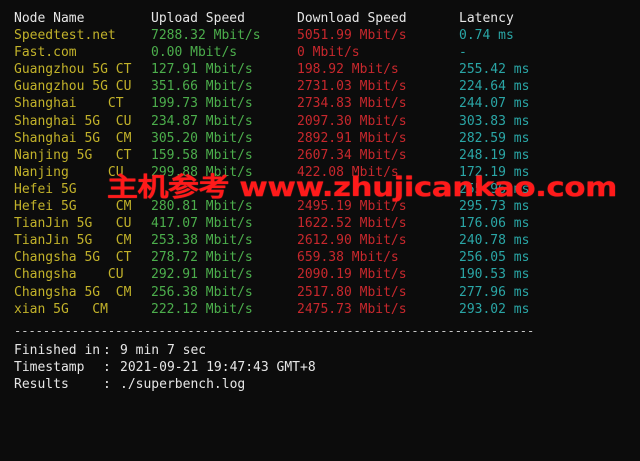 This screenshot has height=461, width=640. Describe the element at coordinates (163, 350) in the screenshot. I see `summary-value-finished: 9 min 7 sec` at that location.